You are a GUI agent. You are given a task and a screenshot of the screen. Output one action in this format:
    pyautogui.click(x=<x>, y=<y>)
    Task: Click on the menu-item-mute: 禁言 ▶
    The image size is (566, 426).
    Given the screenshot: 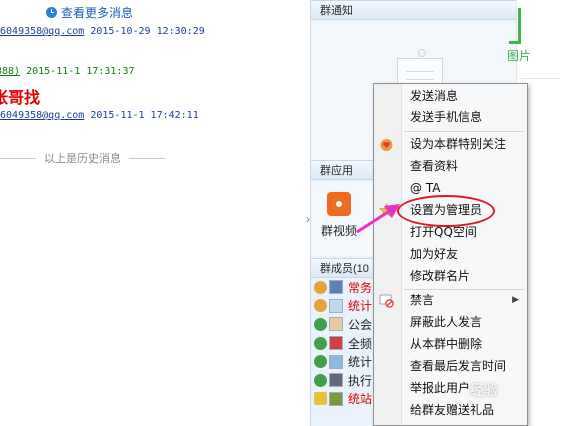 What is the action you would take?
    pyautogui.click(x=450, y=300)
    